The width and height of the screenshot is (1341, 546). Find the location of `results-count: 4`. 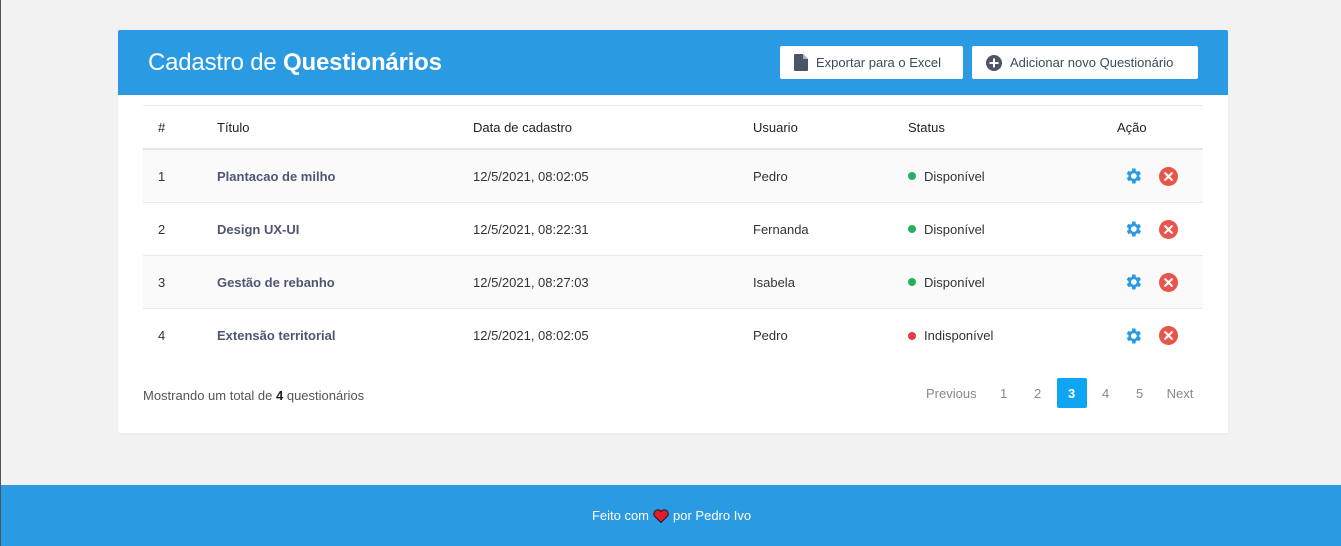

results-count: 4 is located at coordinates (279, 395).